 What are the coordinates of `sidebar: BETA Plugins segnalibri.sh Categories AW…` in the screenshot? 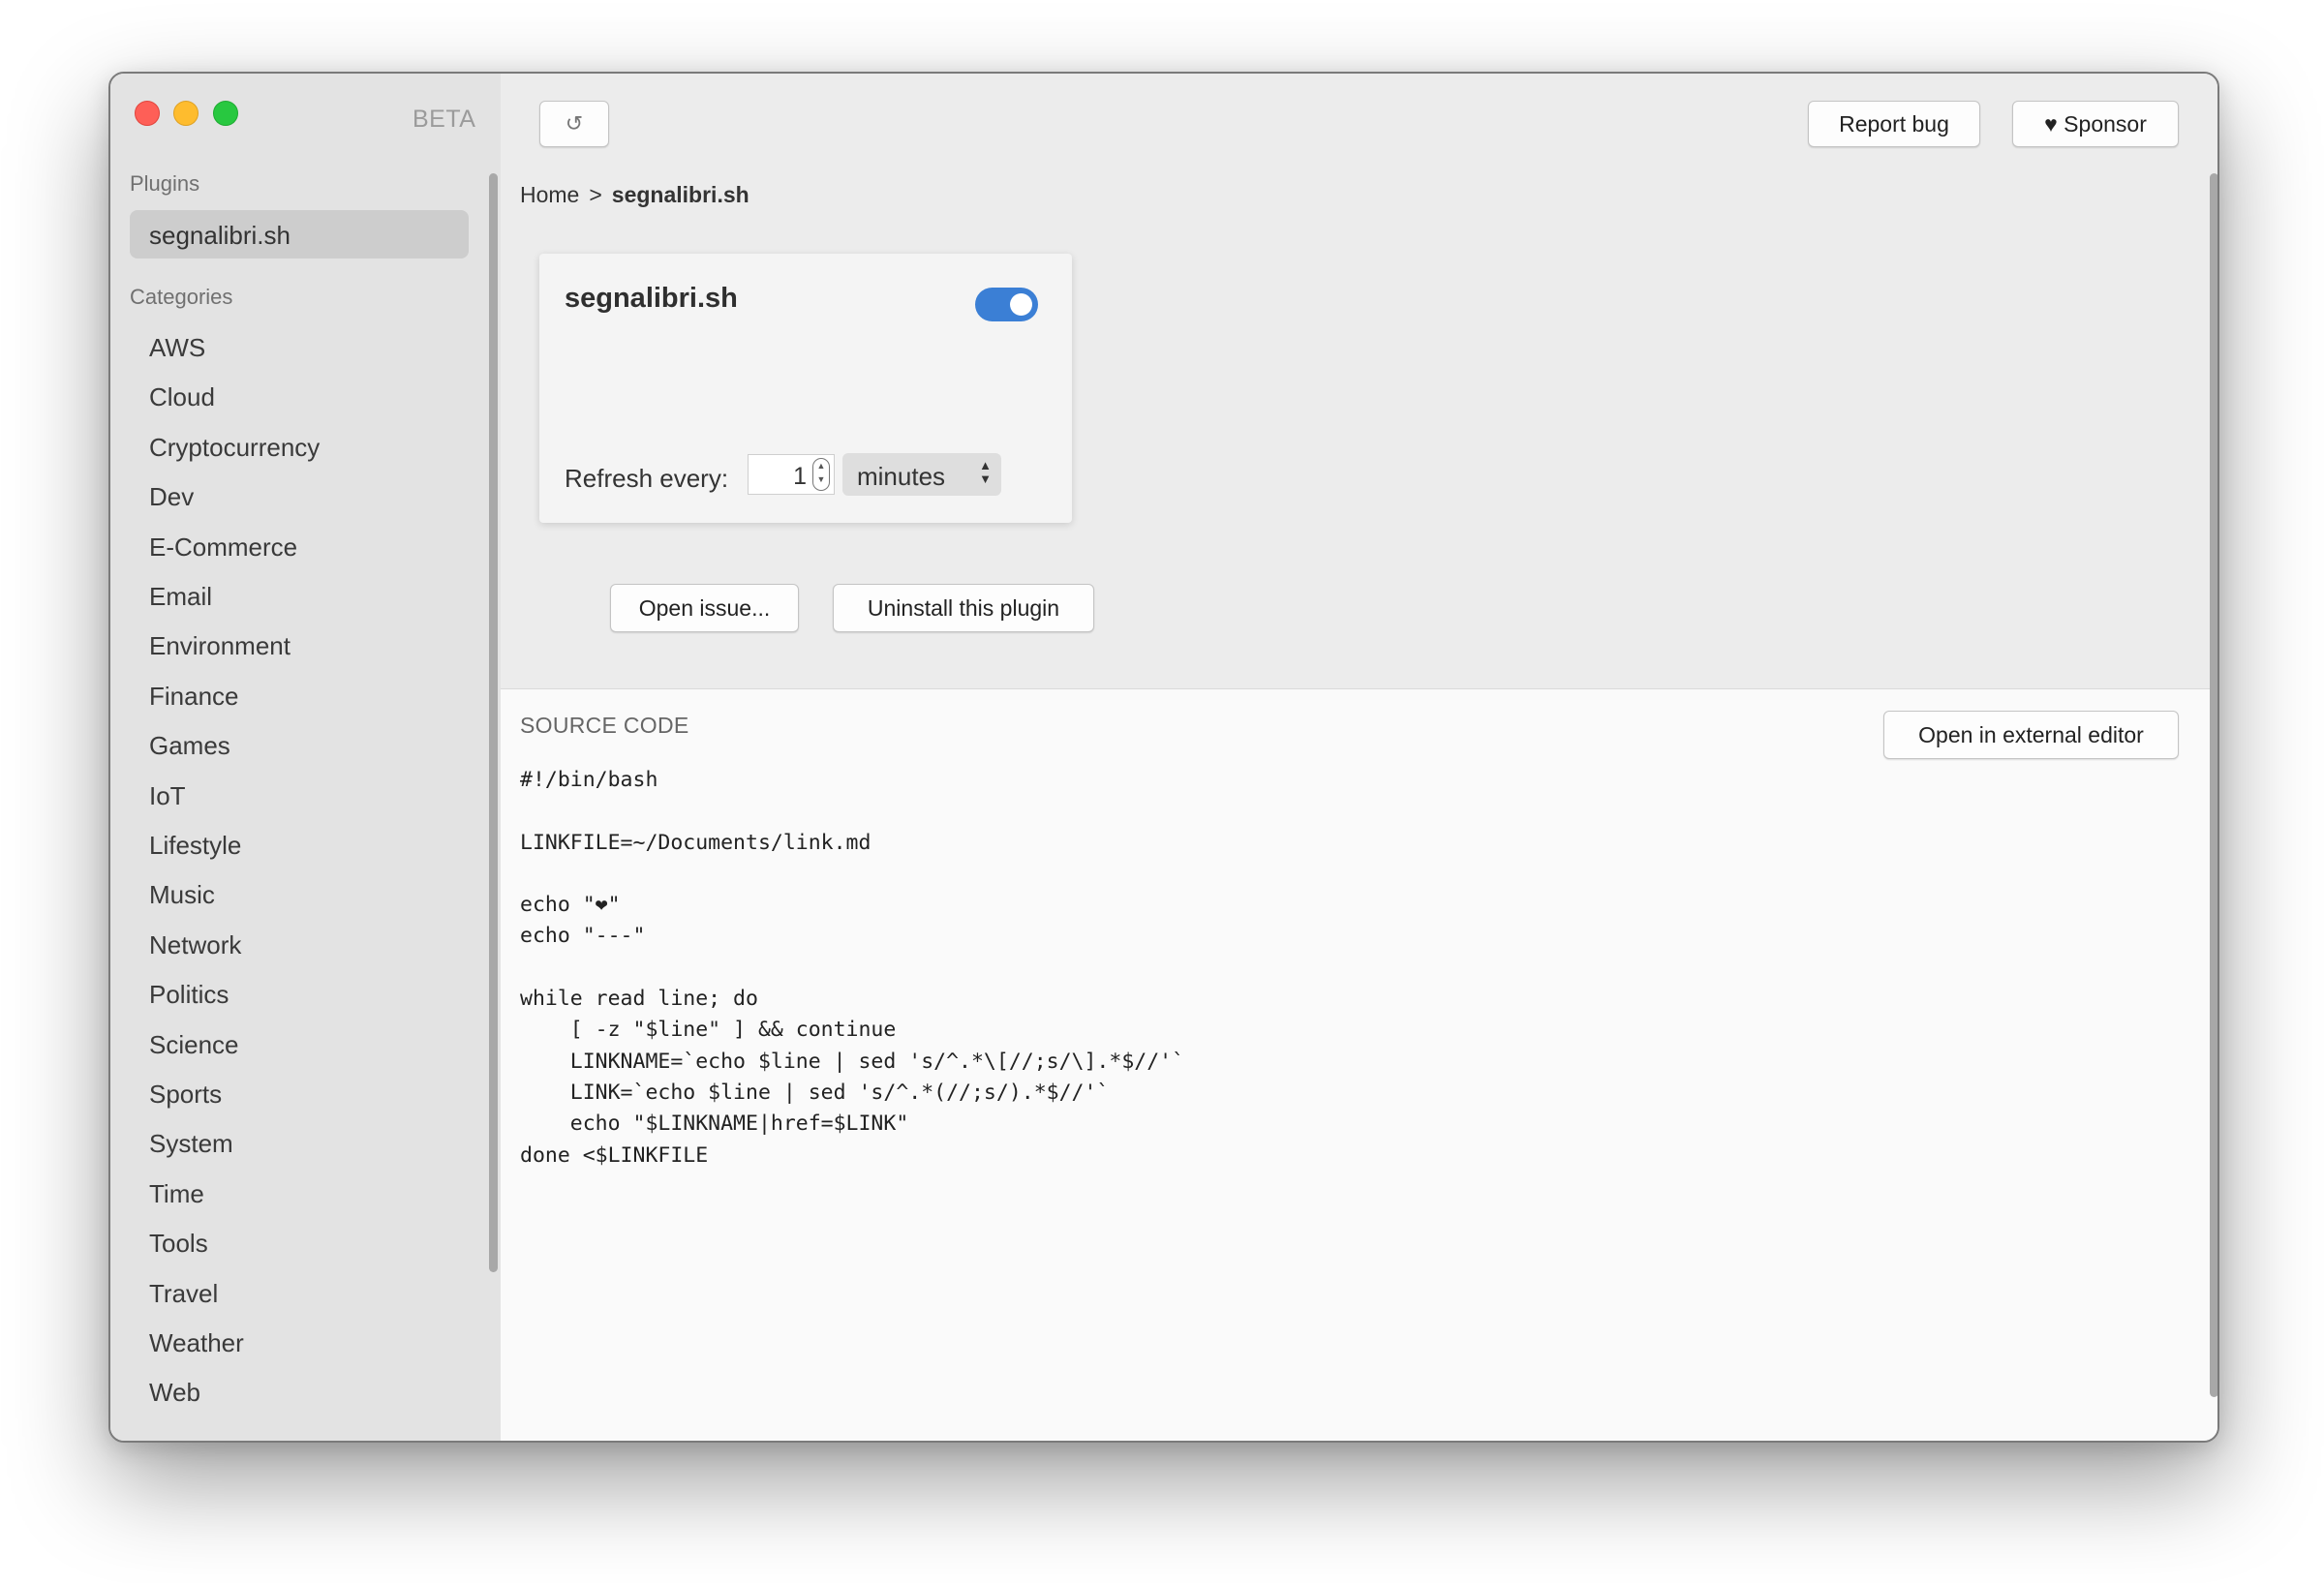 It's located at (306, 757).